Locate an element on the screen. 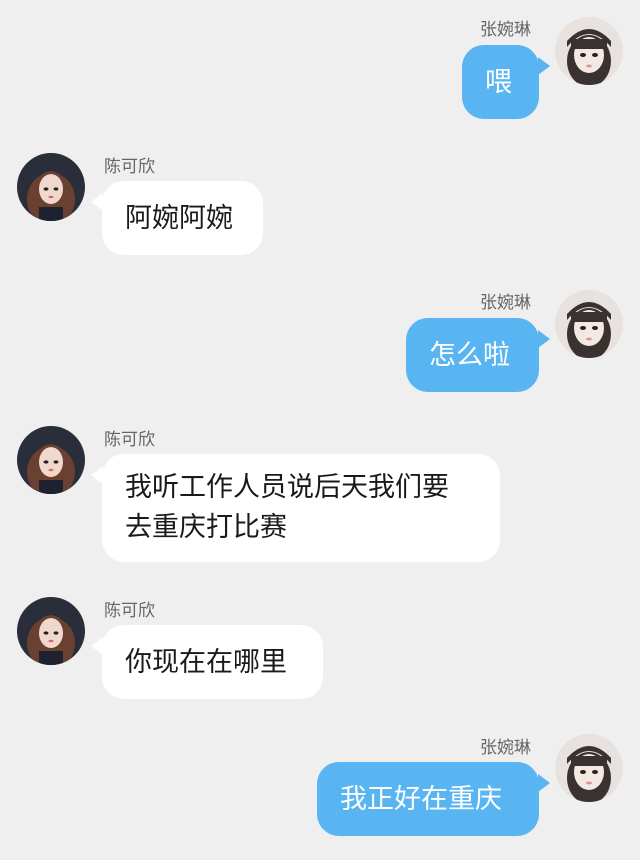 The width and height of the screenshot is (640, 860). message-bubble: 你现在在哪里 is located at coordinates (212, 662).